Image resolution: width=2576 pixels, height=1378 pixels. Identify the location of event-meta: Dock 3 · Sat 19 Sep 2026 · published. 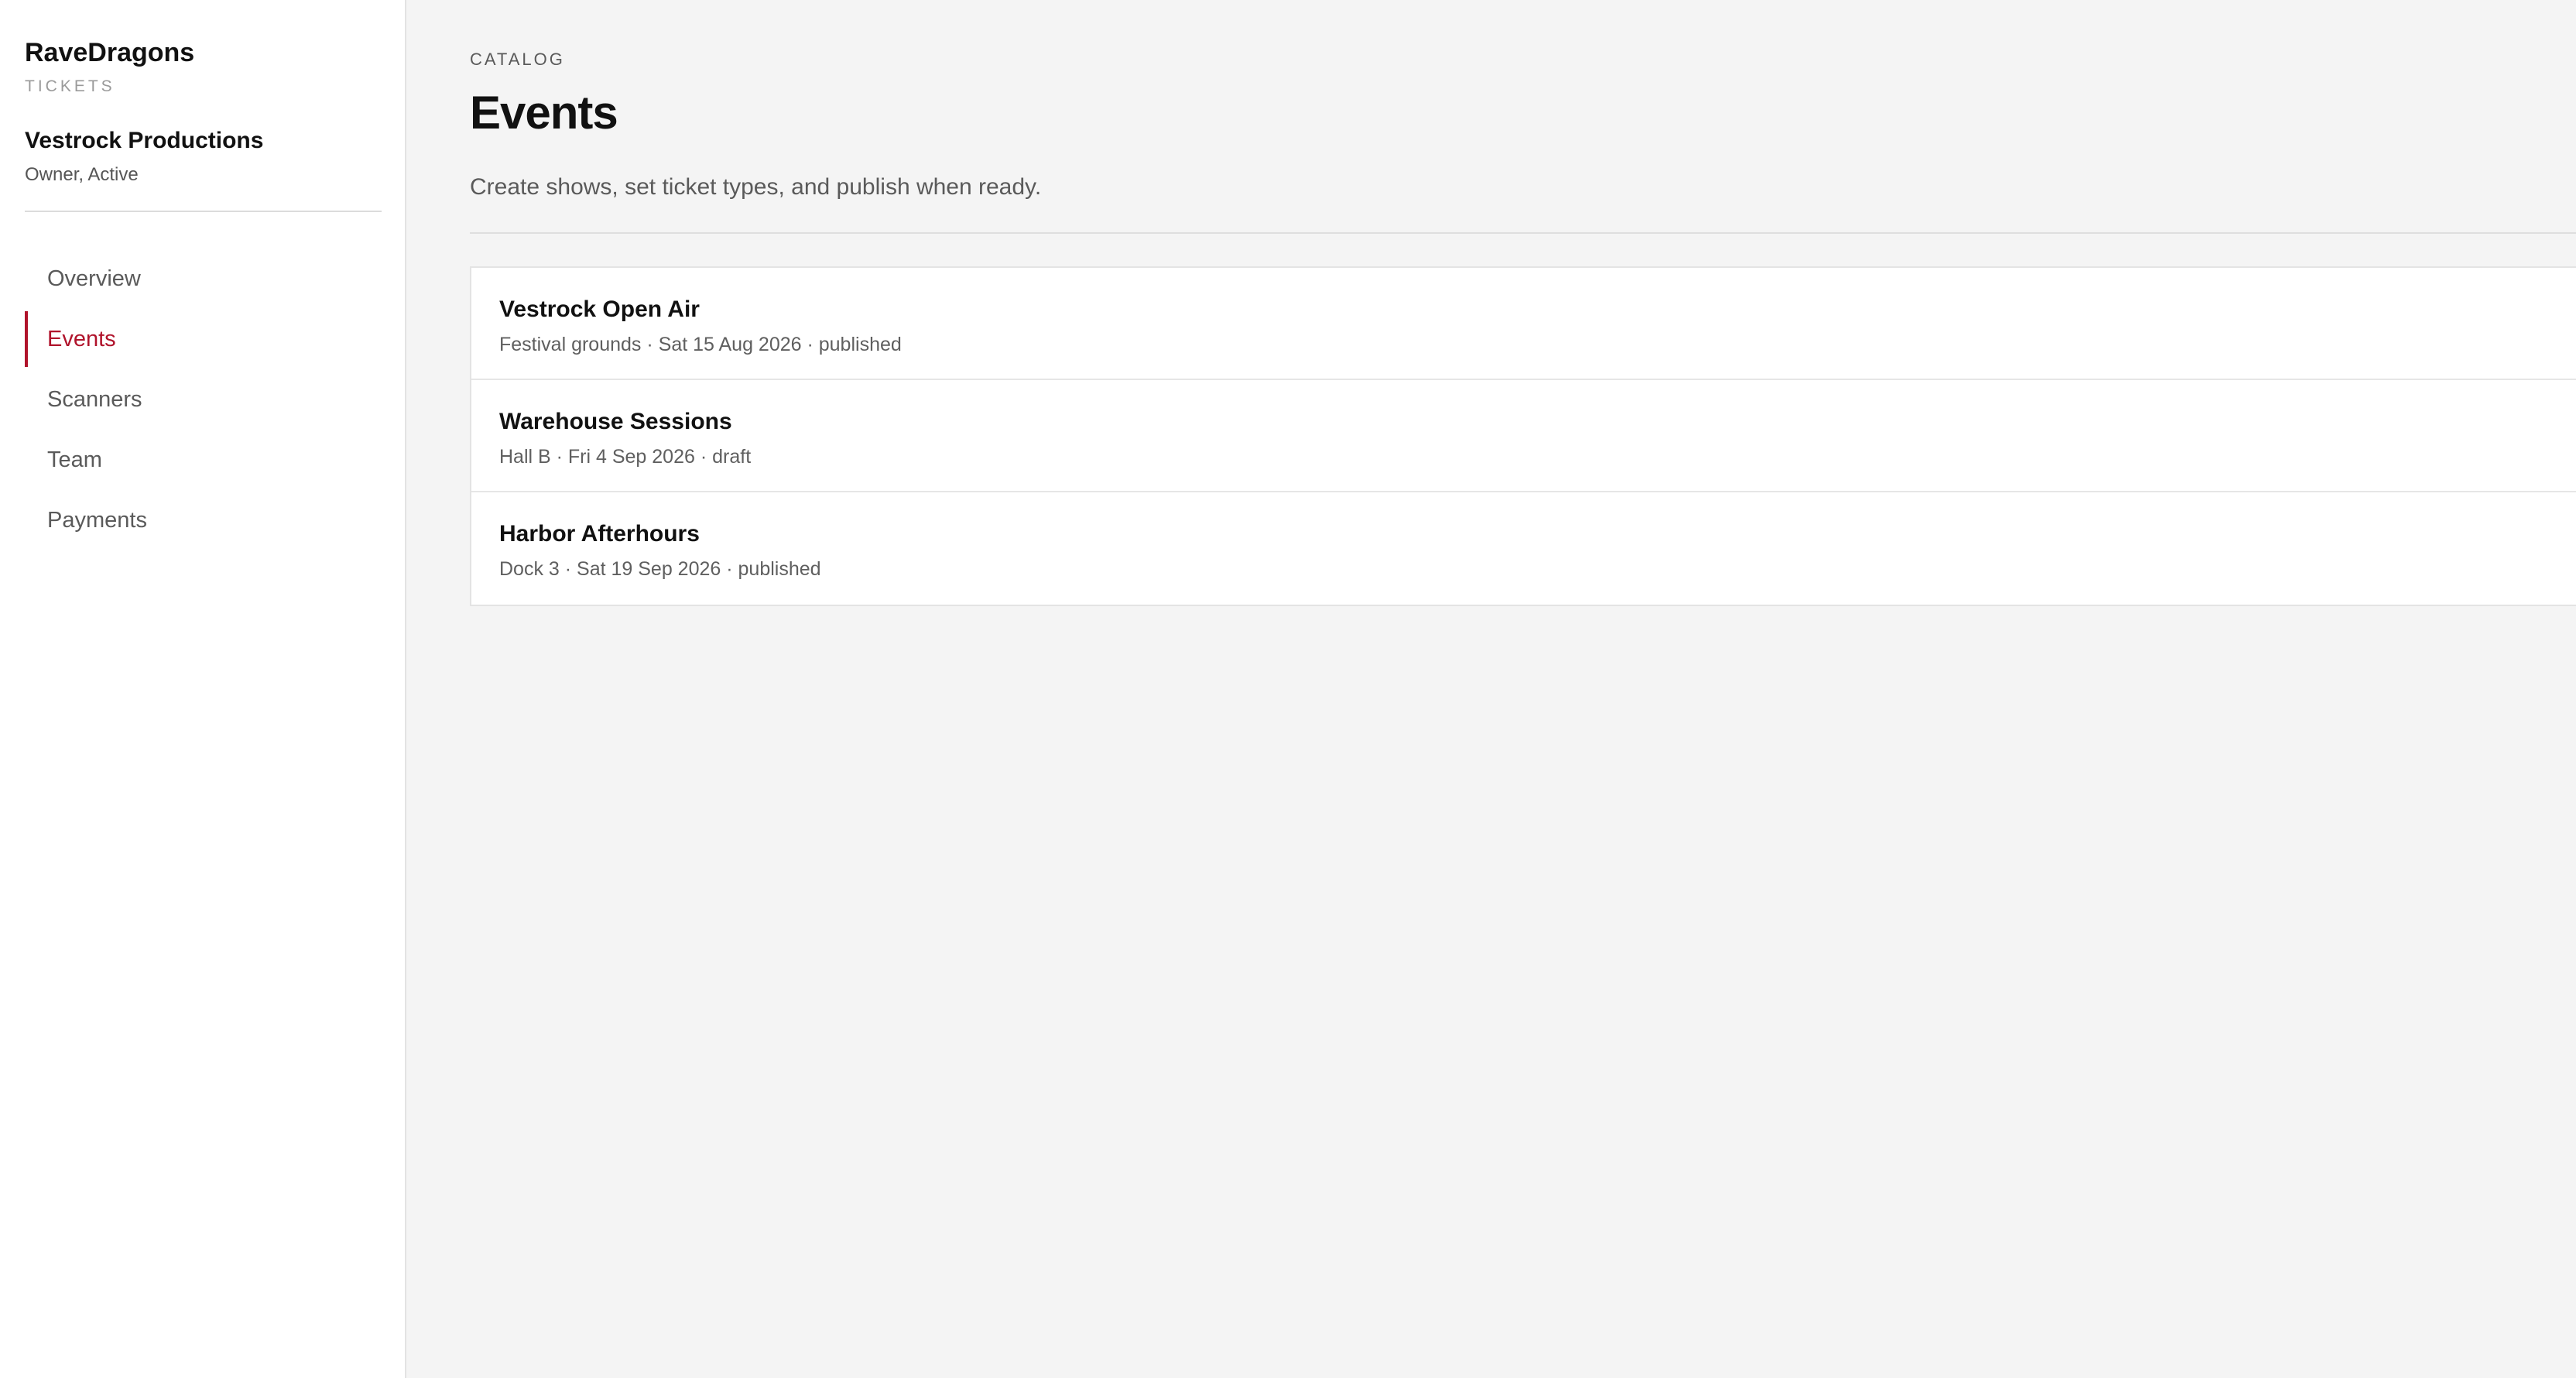
(660, 569).